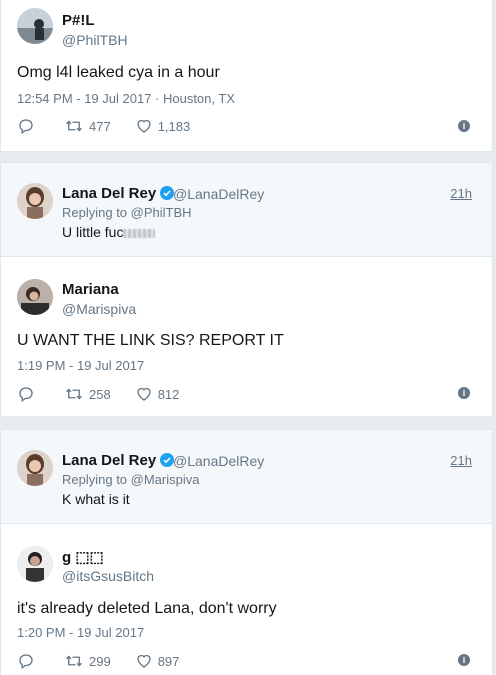 The width and height of the screenshot is (496, 675). What do you see at coordinates (100, 126) in the screenshot?
I see `retweet-count: 477` at bounding box center [100, 126].